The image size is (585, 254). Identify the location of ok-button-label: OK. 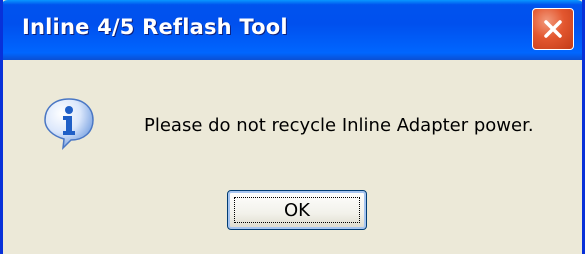
(297, 210).